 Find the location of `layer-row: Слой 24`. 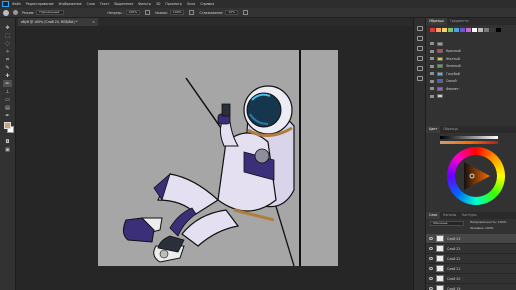

layer-row: Слой 24 is located at coordinates (471, 239).